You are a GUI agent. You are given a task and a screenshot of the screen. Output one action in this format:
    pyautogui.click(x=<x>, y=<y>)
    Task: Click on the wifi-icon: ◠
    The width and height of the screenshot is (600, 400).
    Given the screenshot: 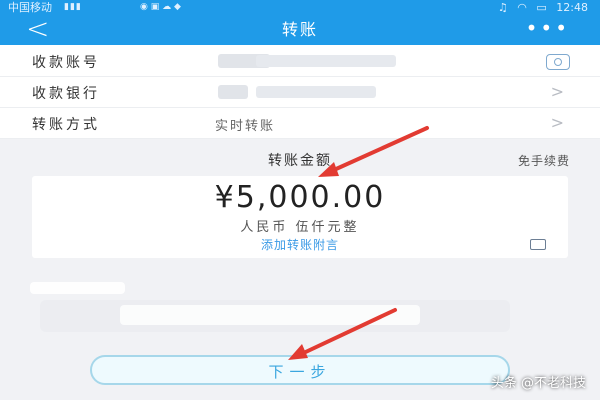 What is the action you would take?
    pyautogui.click(x=522, y=7)
    